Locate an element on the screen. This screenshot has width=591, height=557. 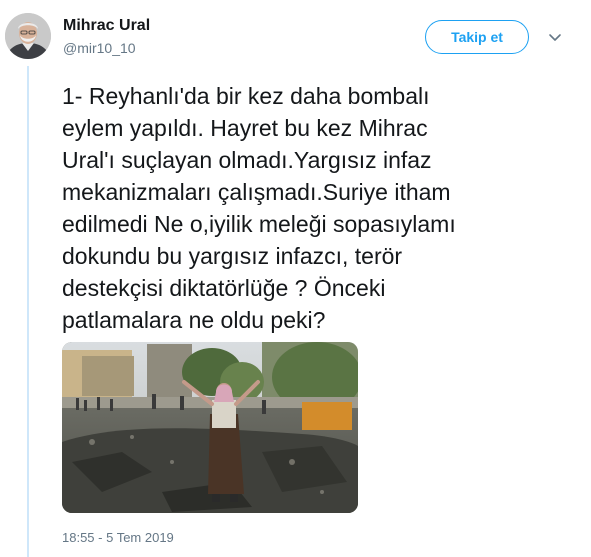
thread-connector-line is located at coordinates (28, 311).